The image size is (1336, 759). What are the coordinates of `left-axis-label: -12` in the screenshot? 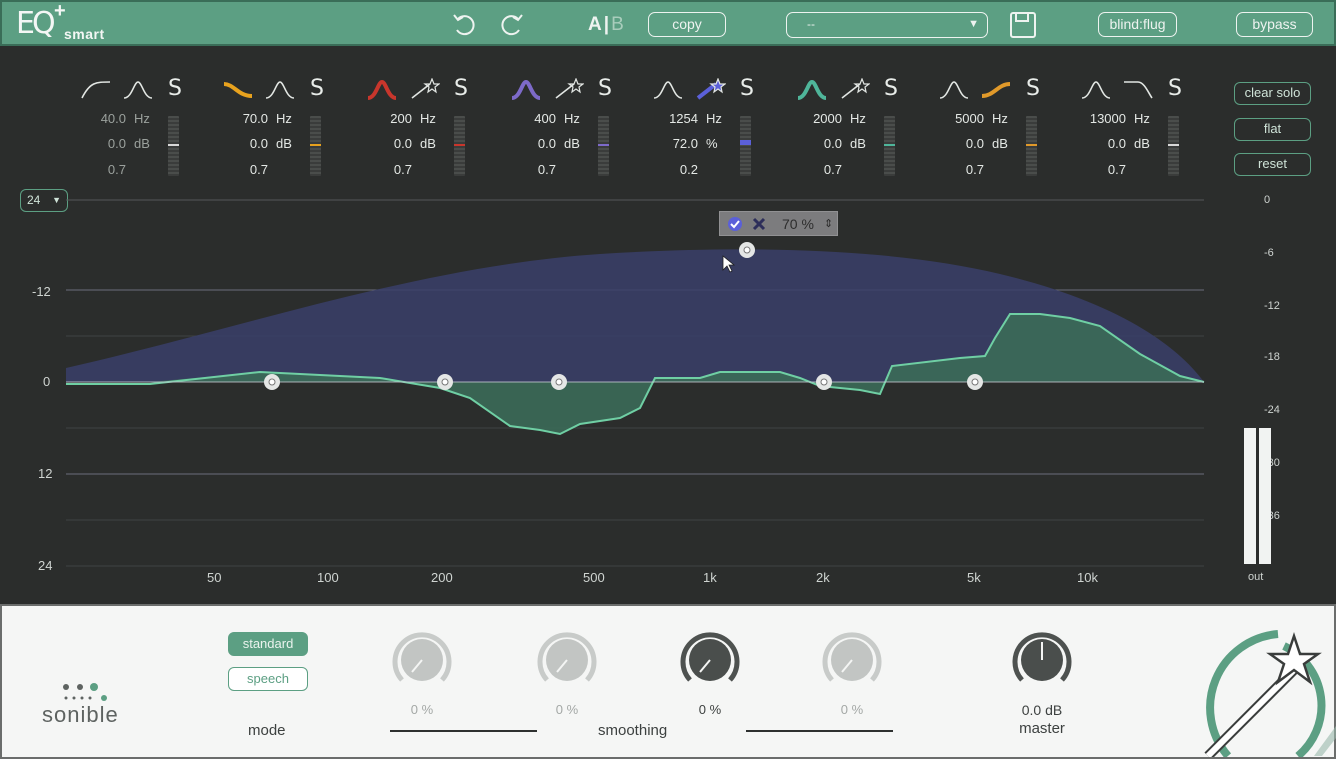 It's located at (41, 291).